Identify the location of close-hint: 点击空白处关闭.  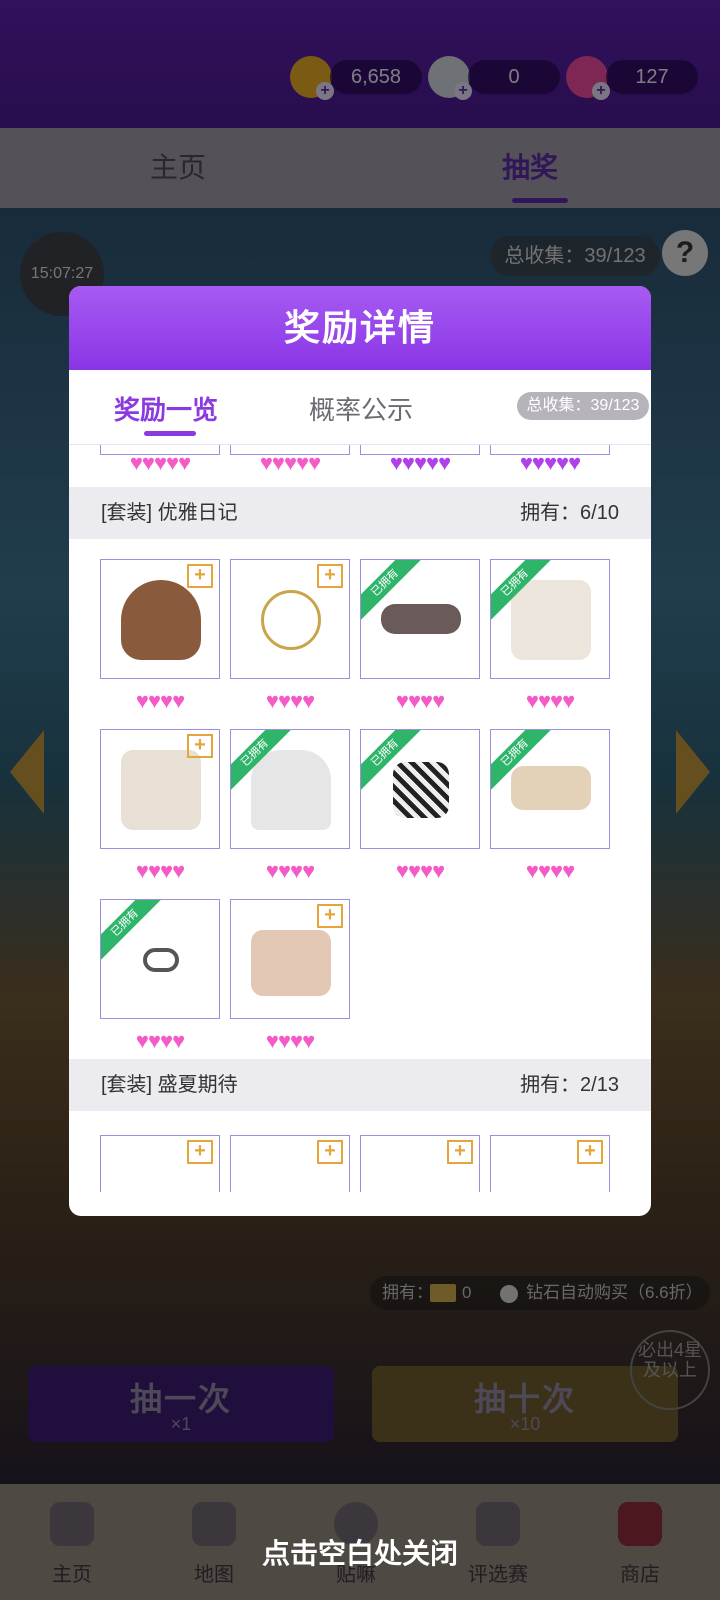
(359, 1553).